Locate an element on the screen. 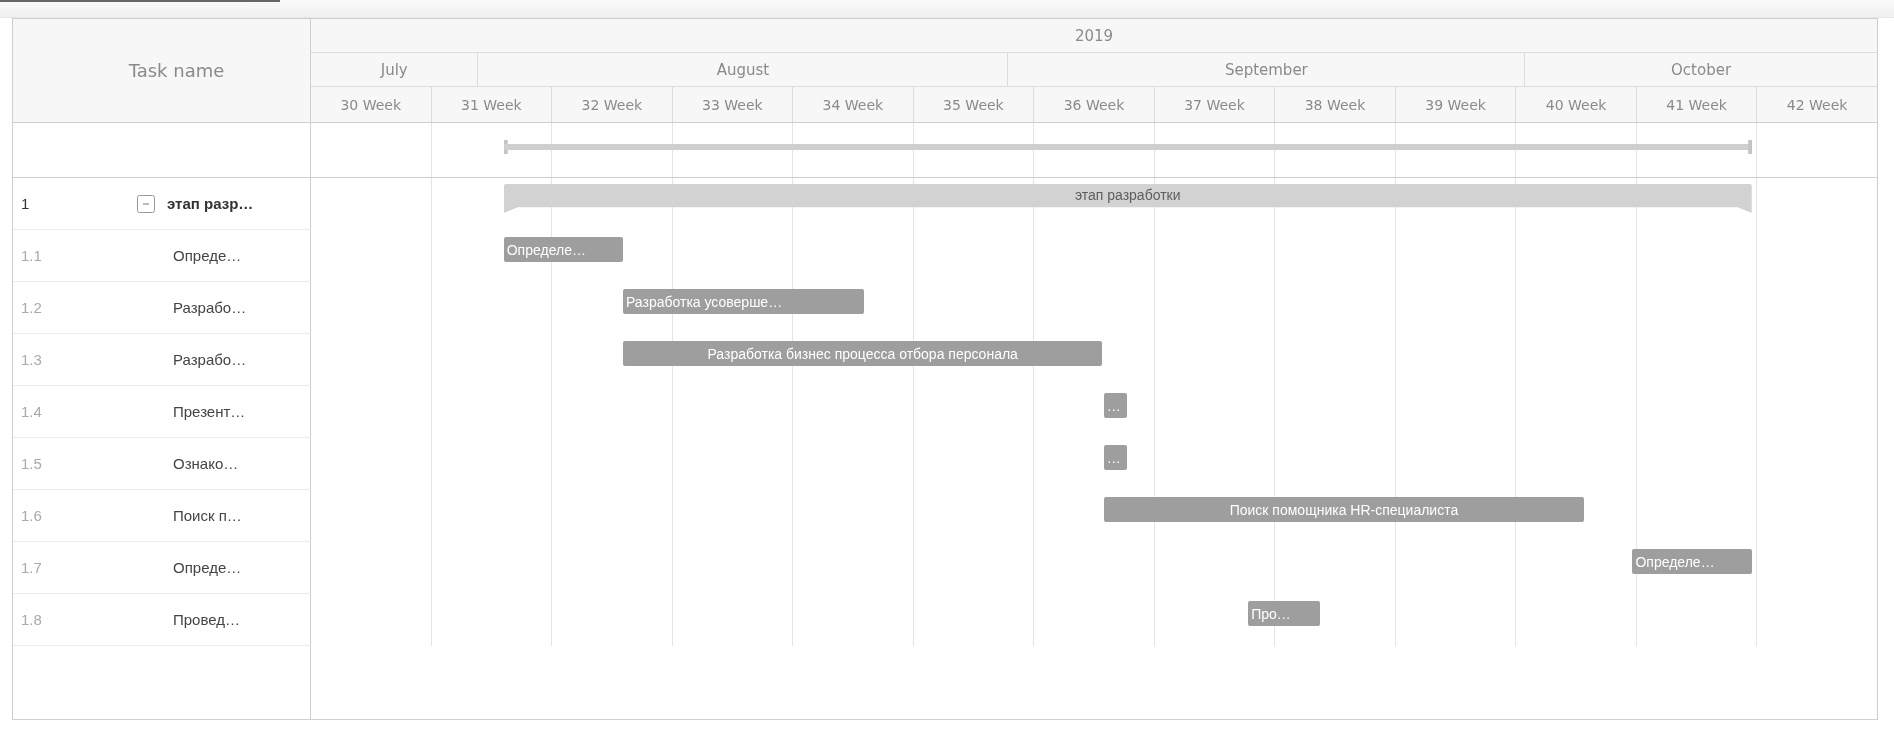 The image size is (1894, 742). task-number: 1.6 is located at coordinates (32, 515).